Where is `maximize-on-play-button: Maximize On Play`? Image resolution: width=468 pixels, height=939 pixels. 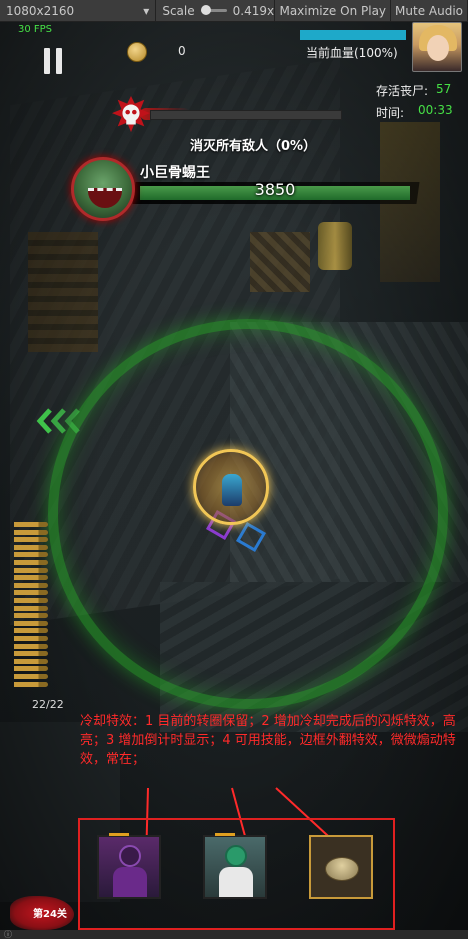
maximize-on-play-button: Maximize On Play is located at coordinates (333, 10).